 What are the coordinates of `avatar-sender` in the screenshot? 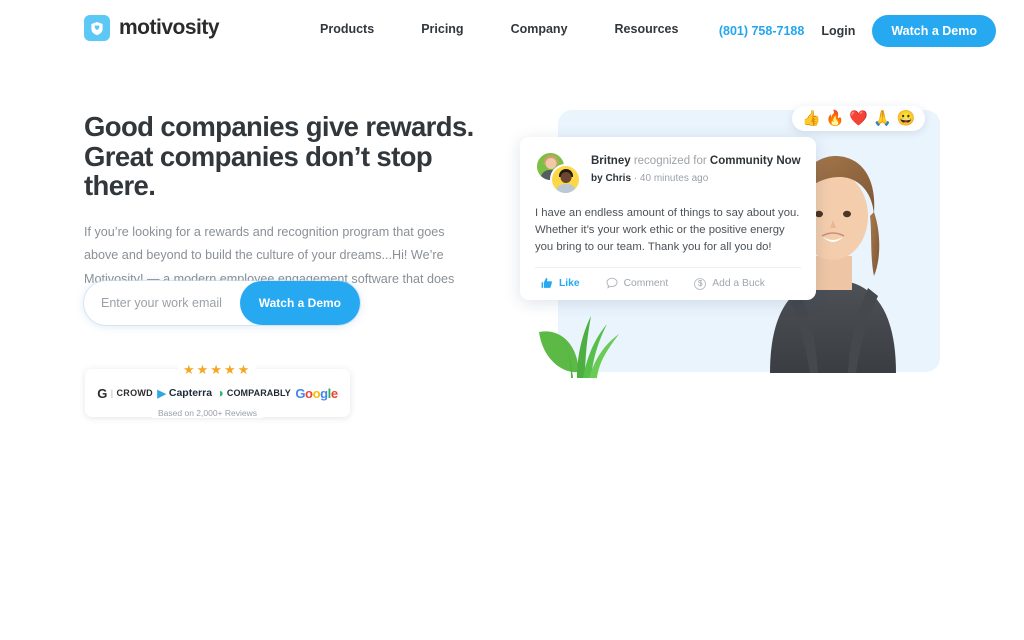 It's located at (565, 179).